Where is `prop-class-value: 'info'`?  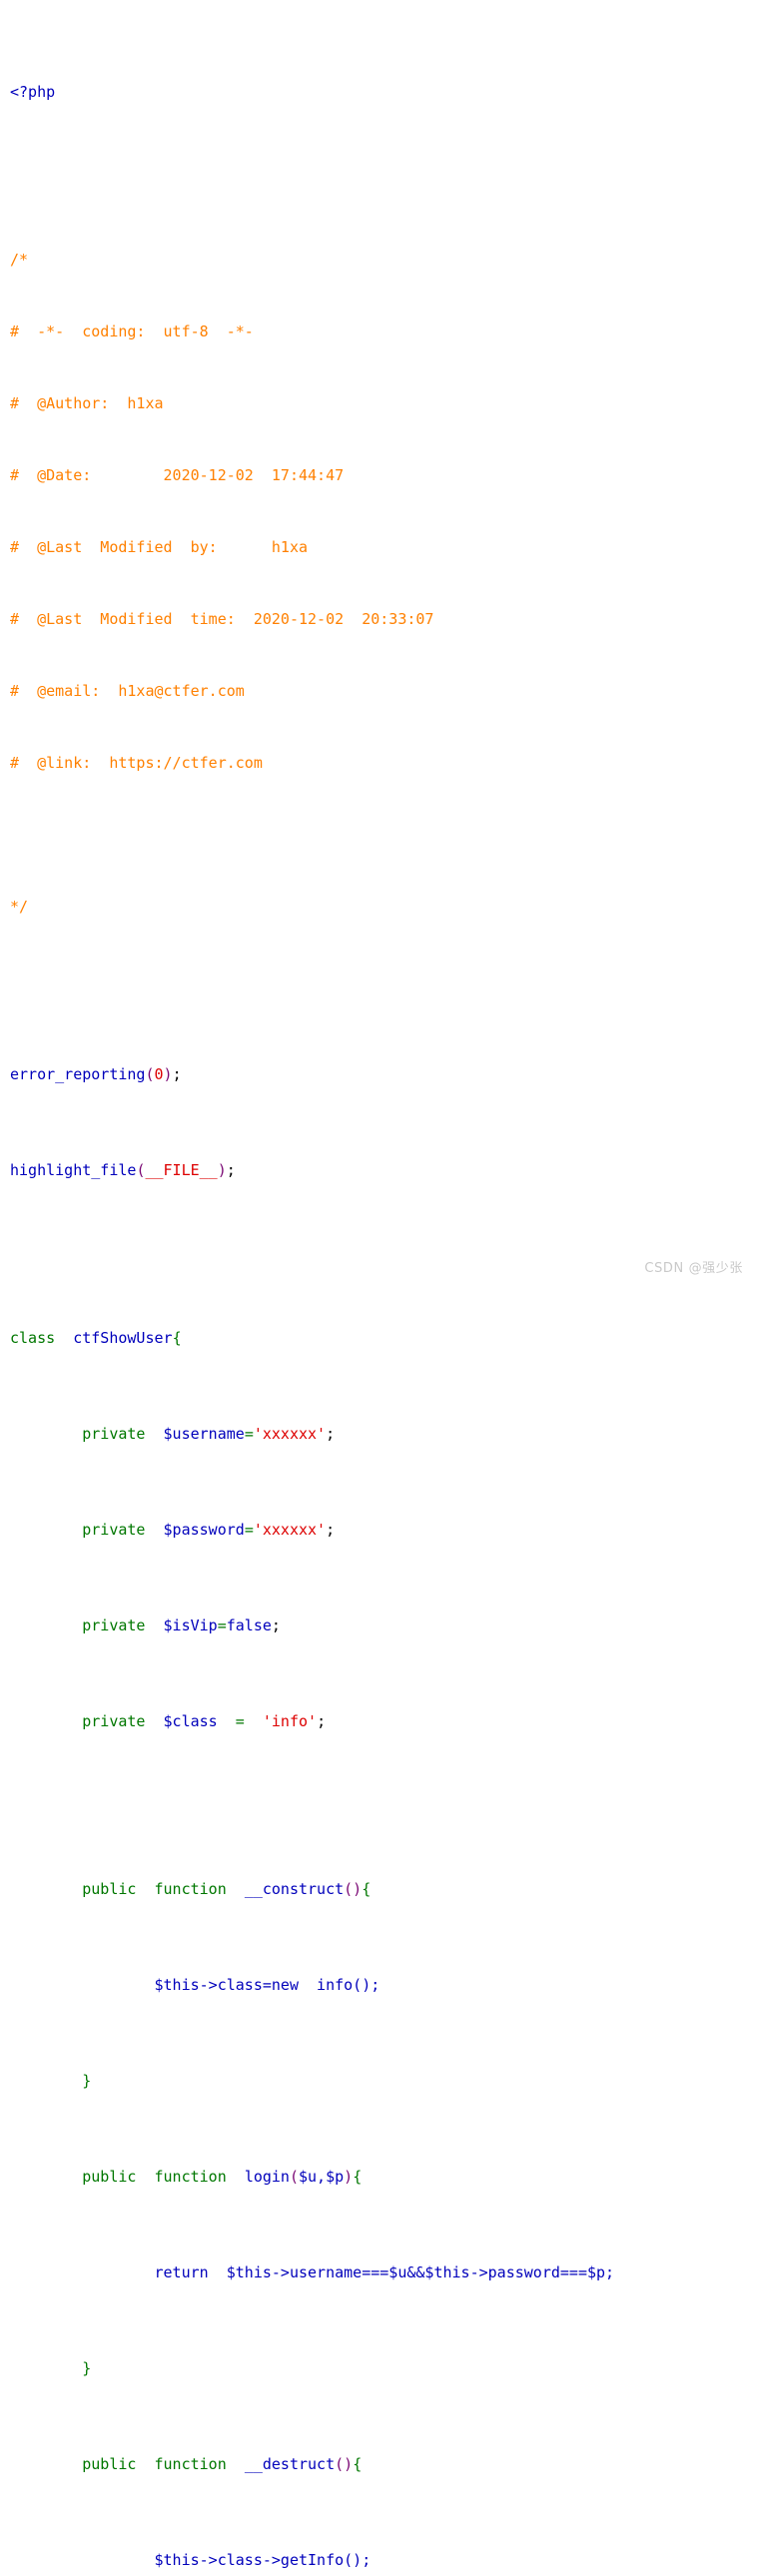
prop-class-value: 'info' is located at coordinates (290, 1721).